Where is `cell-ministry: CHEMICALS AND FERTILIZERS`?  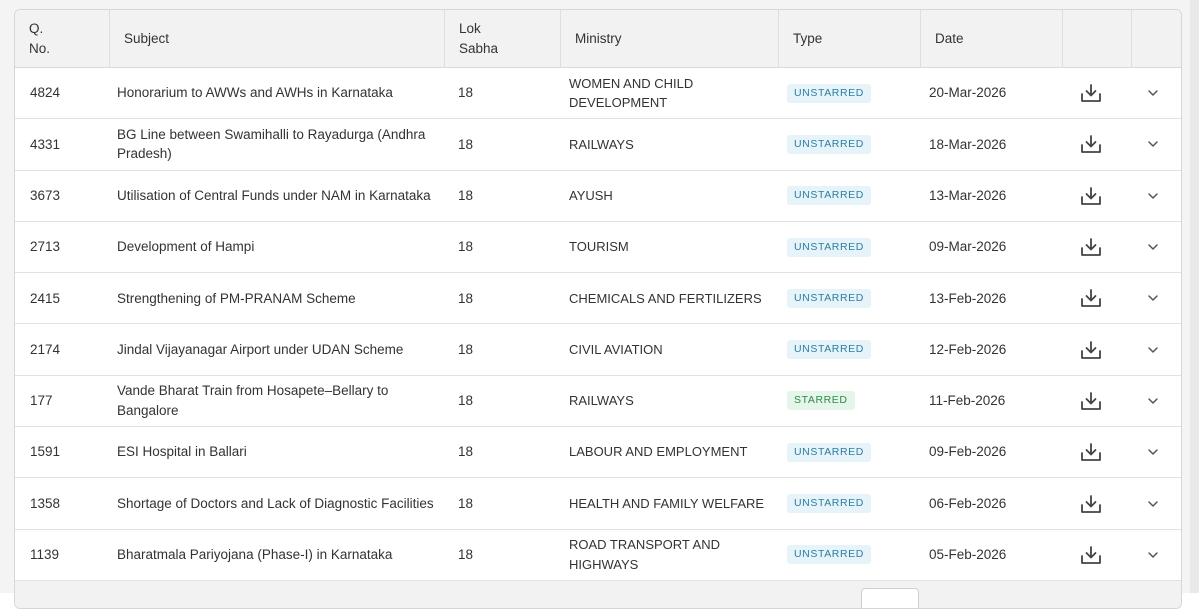
cell-ministry: CHEMICALS AND FERTILIZERS is located at coordinates (674, 298).